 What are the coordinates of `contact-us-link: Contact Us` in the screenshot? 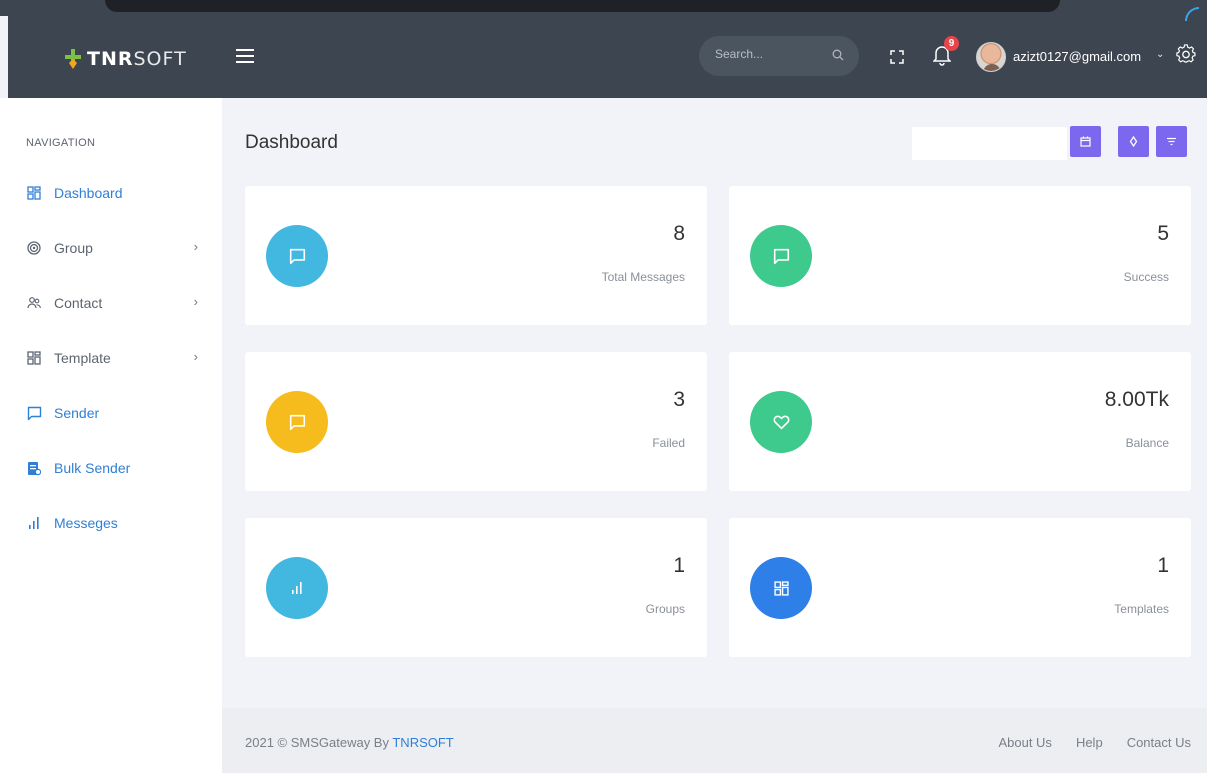 It's located at (1159, 742).